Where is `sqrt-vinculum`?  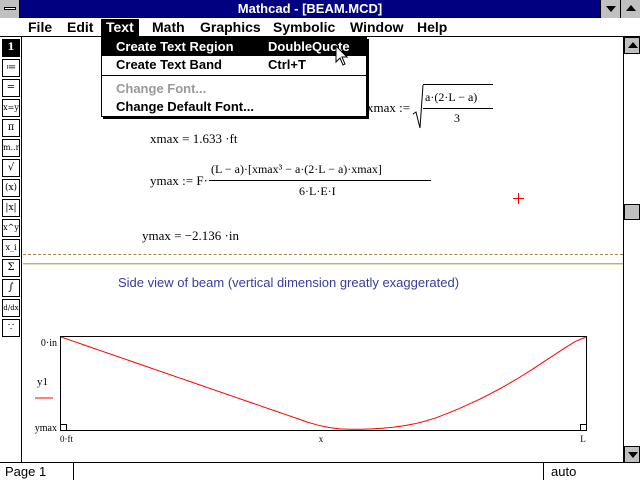 sqrt-vinculum is located at coordinates (458, 84).